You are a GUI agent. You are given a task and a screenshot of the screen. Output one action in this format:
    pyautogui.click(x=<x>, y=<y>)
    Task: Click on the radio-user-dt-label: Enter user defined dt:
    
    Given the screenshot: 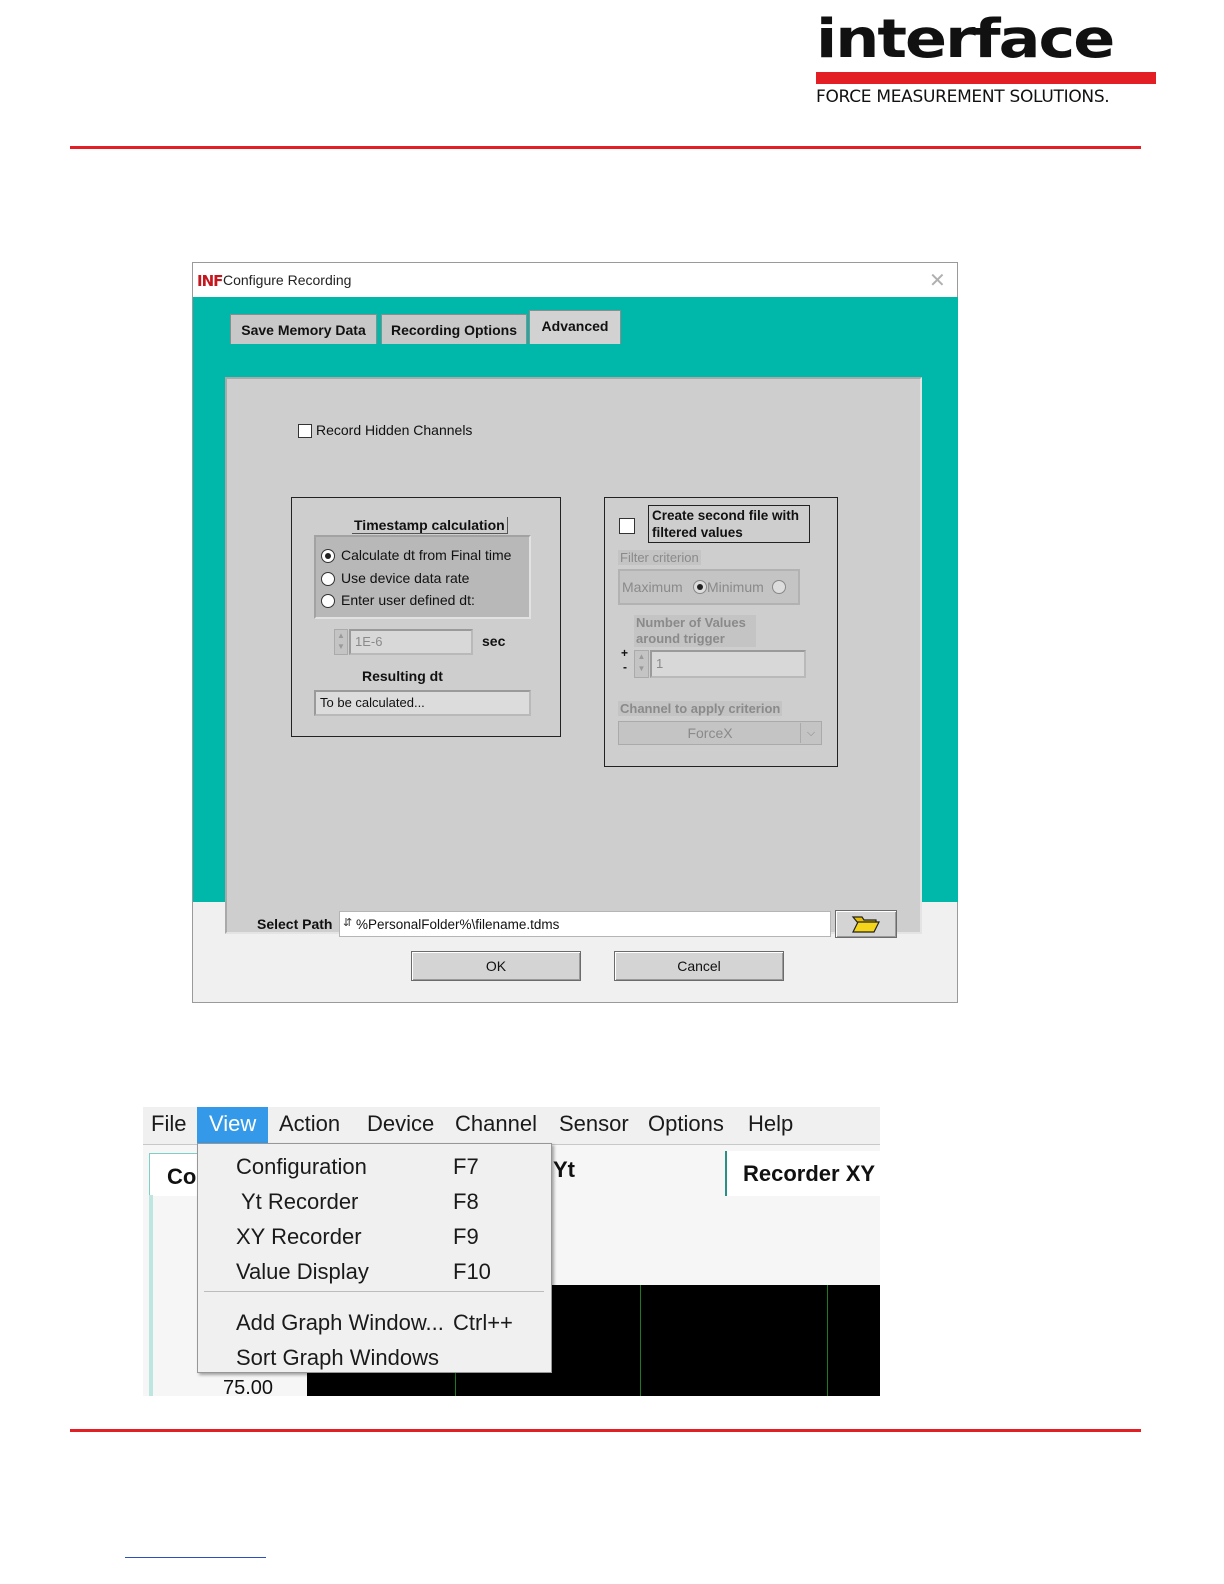 What is the action you would take?
    pyautogui.click(x=408, y=600)
    